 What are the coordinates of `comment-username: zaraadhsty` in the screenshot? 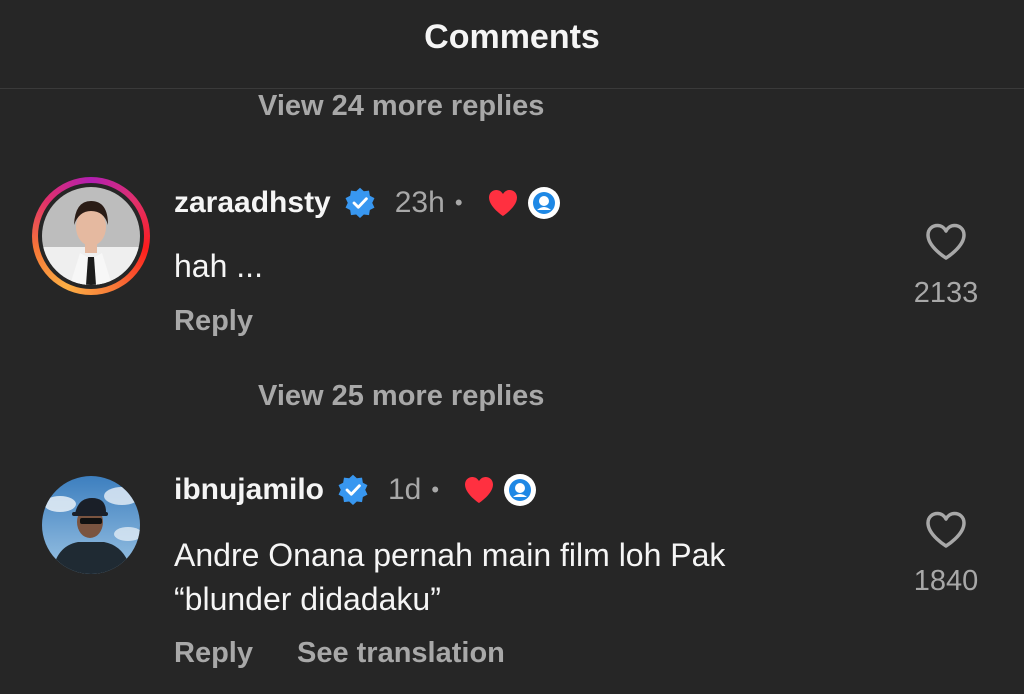 It's located at (252, 203).